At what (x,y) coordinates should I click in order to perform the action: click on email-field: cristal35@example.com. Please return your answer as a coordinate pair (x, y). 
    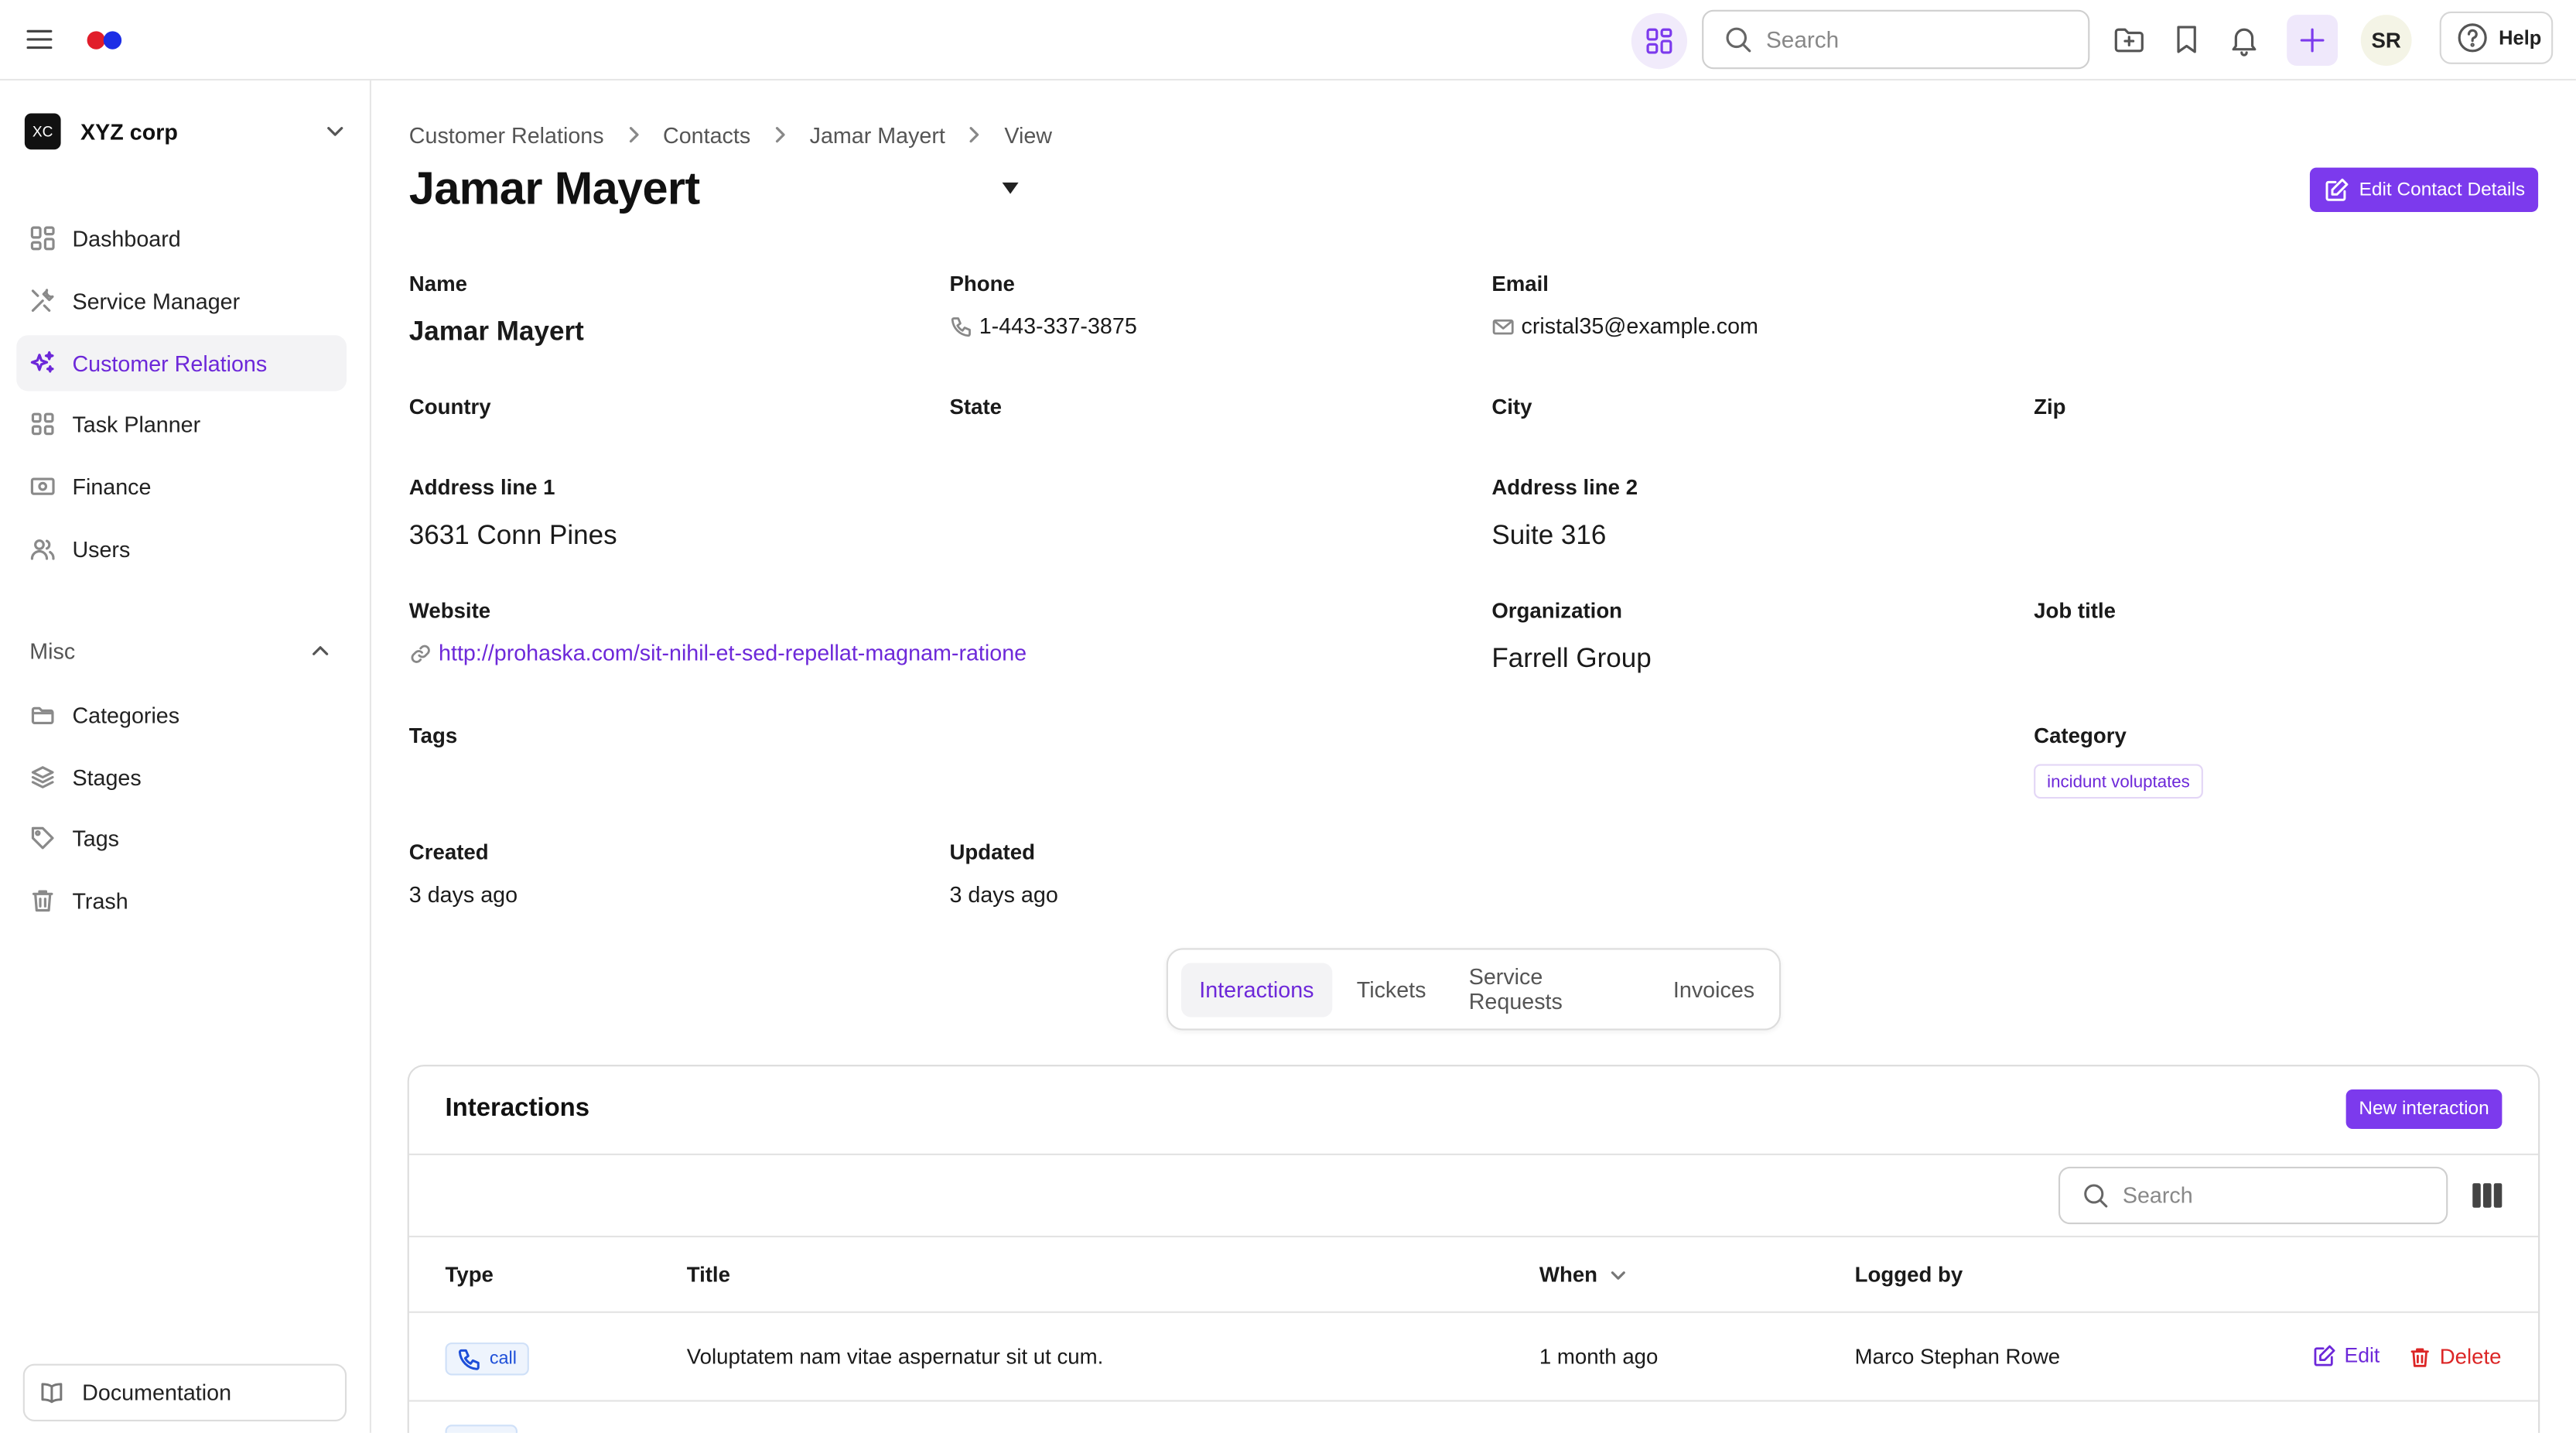
    Looking at the image, I should click on (1624, 326).